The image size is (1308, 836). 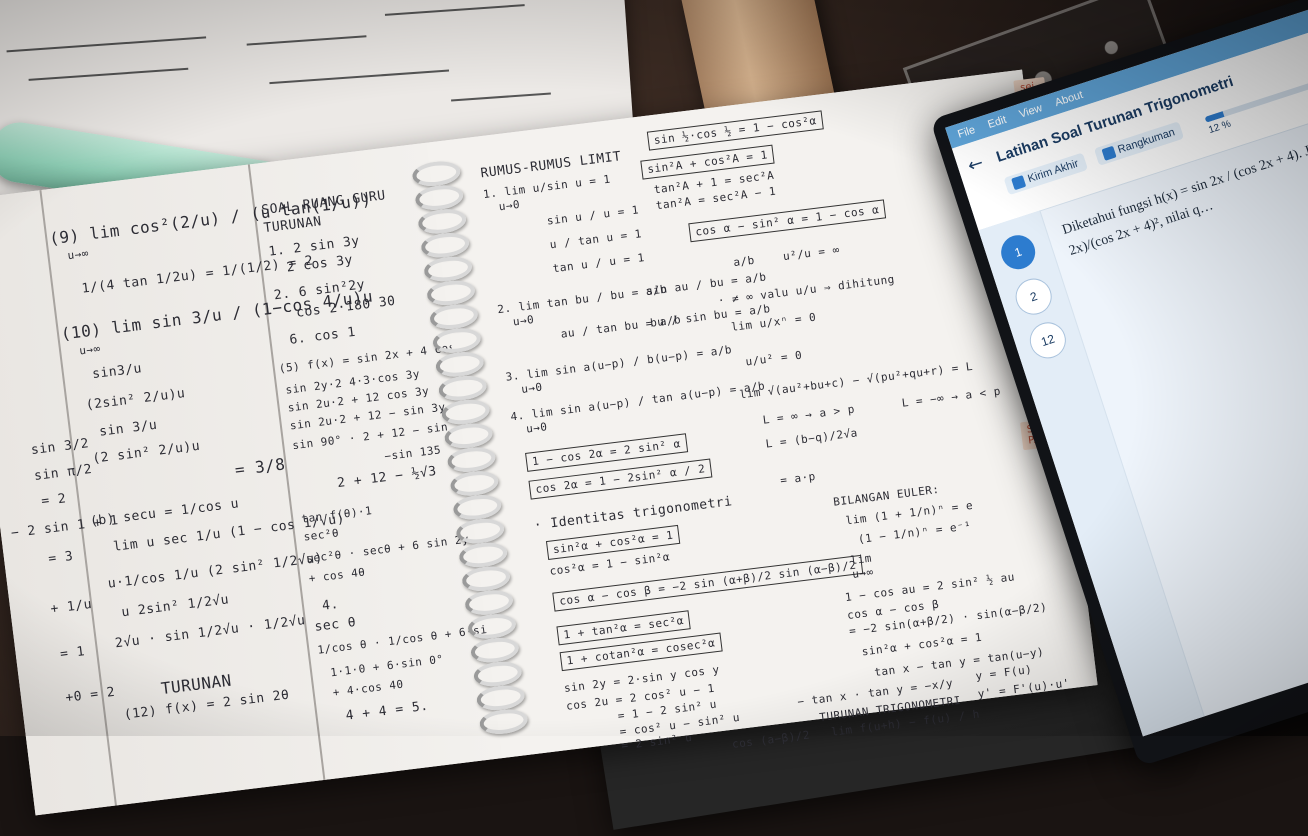 What do you see at coordinates (633, 514) in the screenshot?
I see `identitas-title: · Identitas trigonometri` at bounding box center [633, 514].